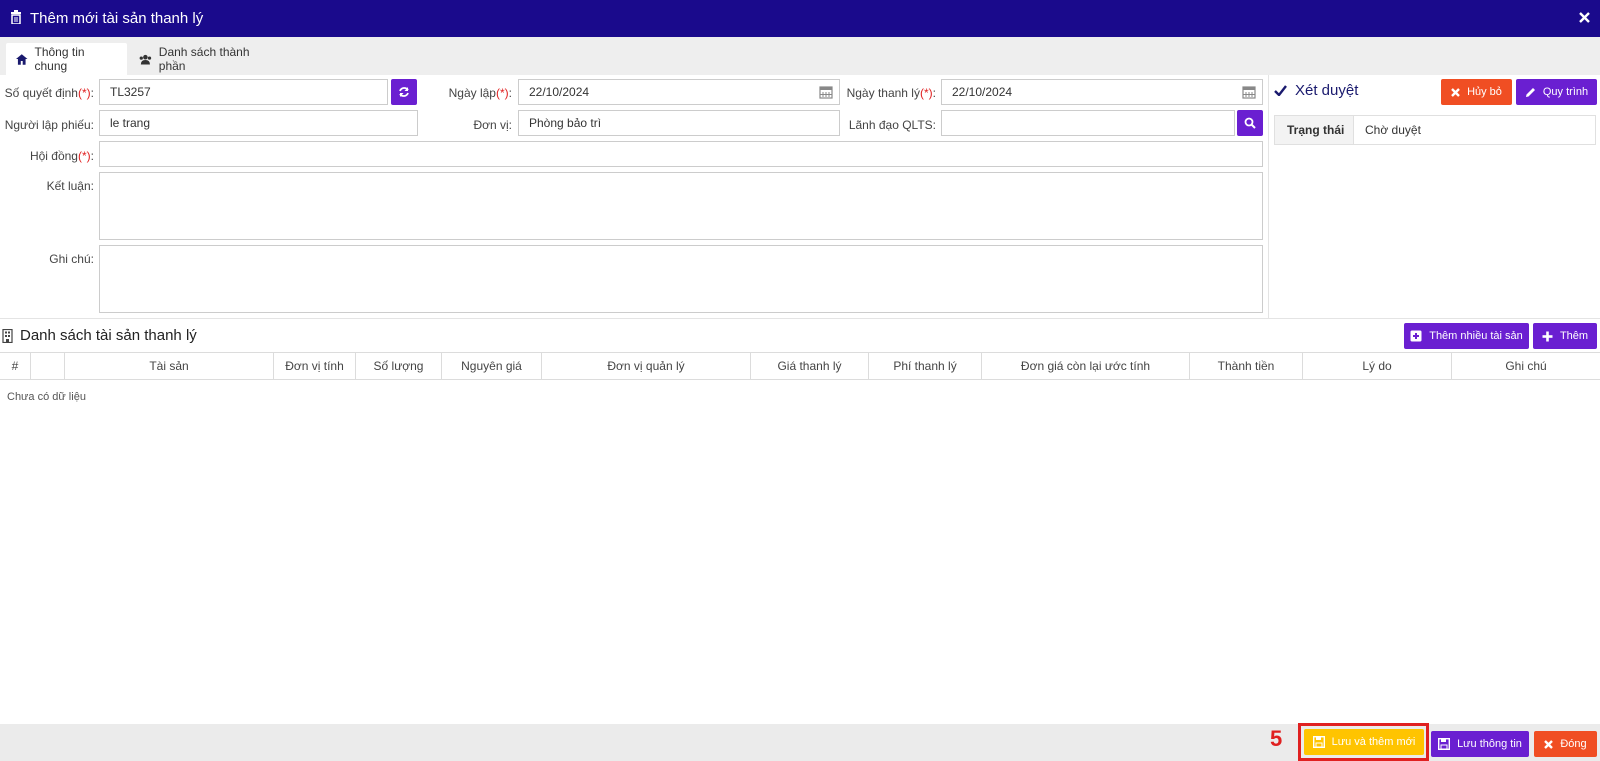 The image size is (1600, 761). What do you see at coordinates (99, 335) in the screenshot?
I see `asset-list-title: Danh sách tài sản thanh lý` at bounding box center [99, 335].